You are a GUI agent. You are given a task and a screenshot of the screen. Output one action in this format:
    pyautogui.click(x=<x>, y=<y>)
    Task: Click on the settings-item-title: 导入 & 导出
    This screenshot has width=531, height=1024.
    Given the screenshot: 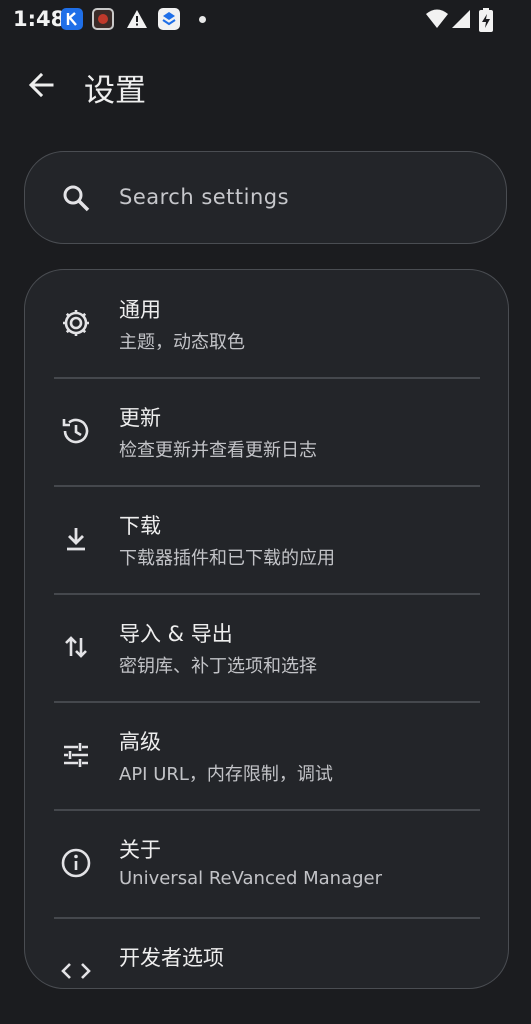 What is the action you would take?
    pyautogui.click(x=176, y=634)
    